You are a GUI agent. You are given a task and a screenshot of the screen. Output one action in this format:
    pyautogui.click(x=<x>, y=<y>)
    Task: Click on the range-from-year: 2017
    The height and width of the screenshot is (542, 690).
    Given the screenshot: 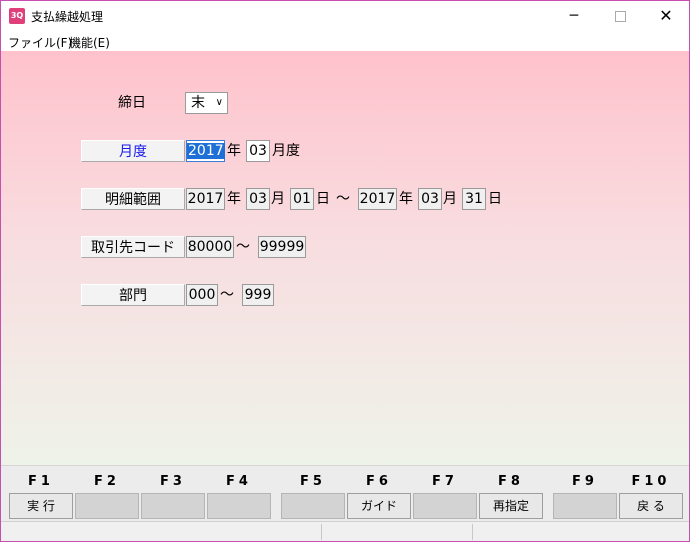 What is the action you would take?
    pyautogui.click(x=205, y=199)
    